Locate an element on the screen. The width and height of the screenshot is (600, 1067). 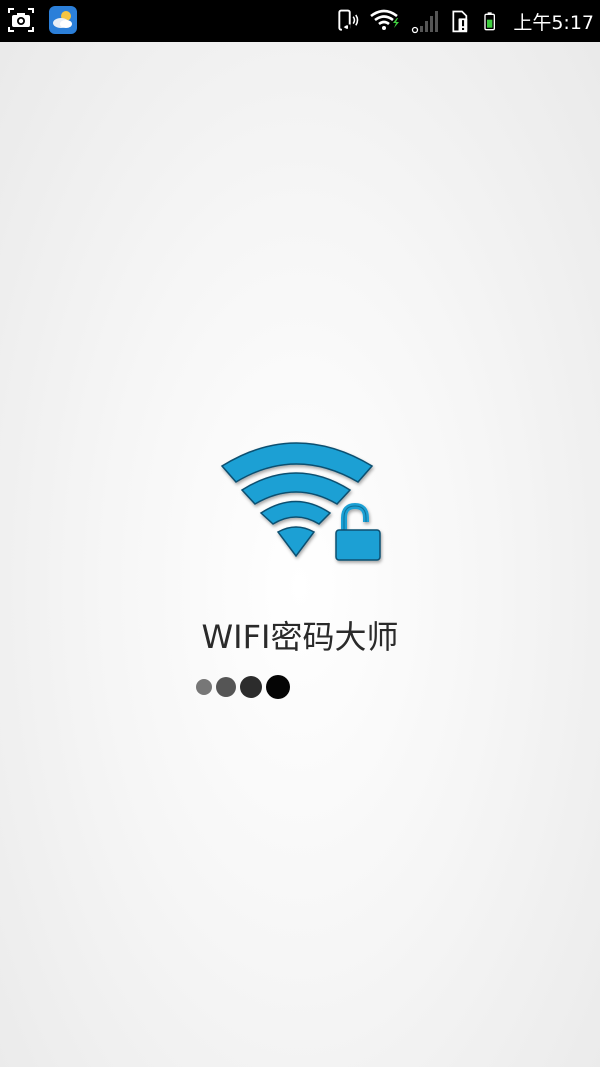
weather-app-icon is located at coordinates (63, 20).